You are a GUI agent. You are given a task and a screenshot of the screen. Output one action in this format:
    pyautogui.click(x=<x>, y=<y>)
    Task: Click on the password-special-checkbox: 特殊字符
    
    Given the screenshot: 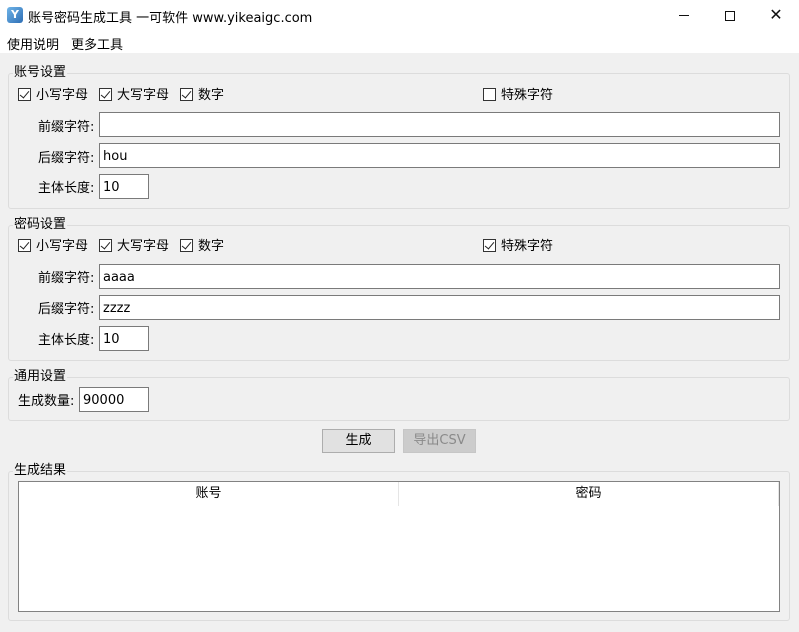 What is the action you would take?
    pyautogui.click(x=518, y=247)
    